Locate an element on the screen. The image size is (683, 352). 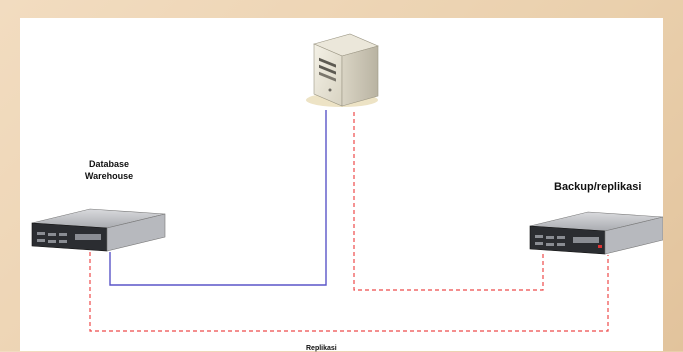
rack-server-icon-left is located at coordinates (98, 230).